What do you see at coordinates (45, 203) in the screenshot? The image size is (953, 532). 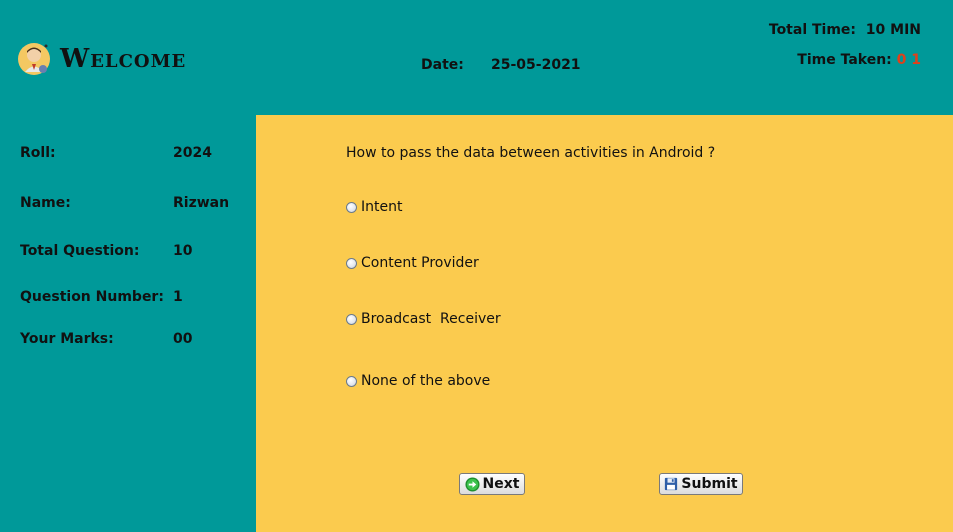 I see `name-label: Name:` at bounding box center [45, 203].